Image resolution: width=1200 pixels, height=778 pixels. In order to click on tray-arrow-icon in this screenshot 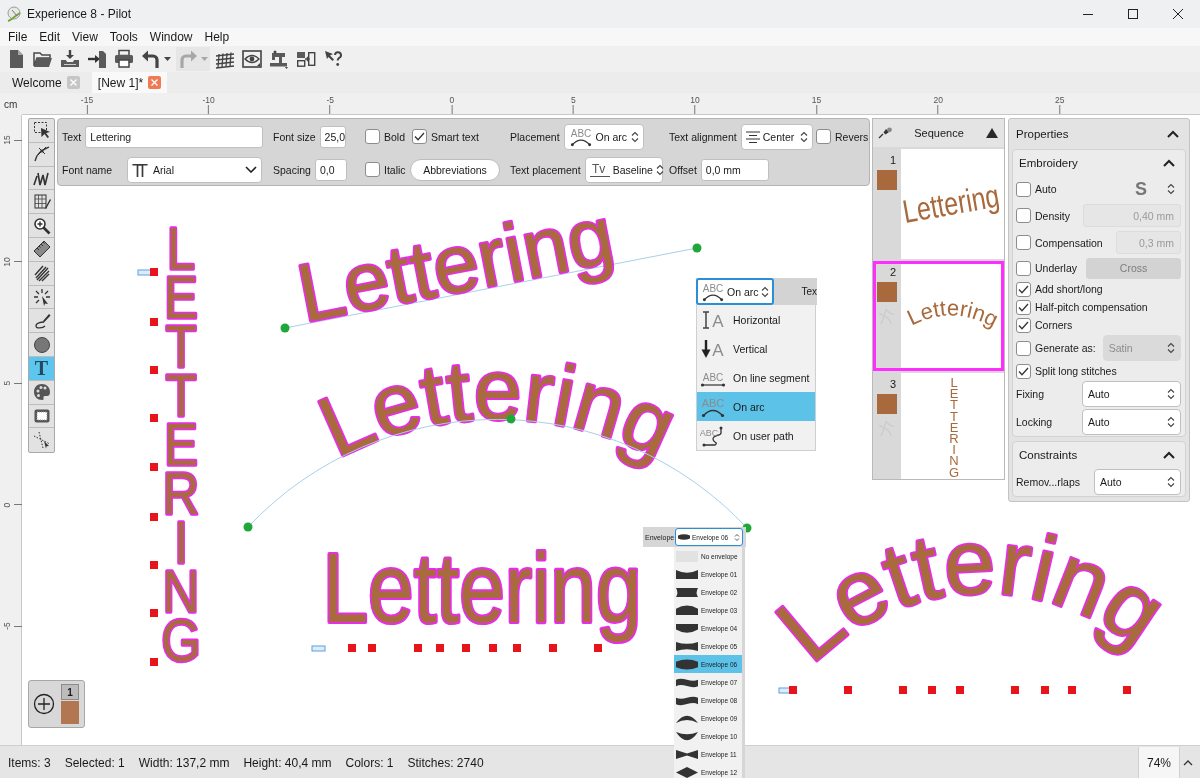, I will do `click(70, 59)`.